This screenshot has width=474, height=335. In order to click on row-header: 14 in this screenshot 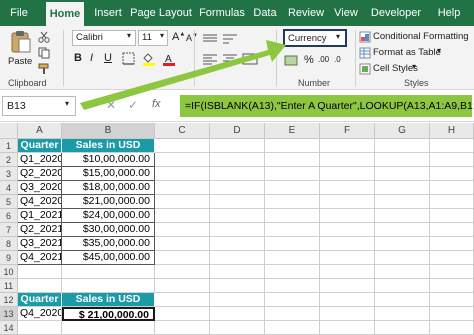, I will do `click(9, 328)`.